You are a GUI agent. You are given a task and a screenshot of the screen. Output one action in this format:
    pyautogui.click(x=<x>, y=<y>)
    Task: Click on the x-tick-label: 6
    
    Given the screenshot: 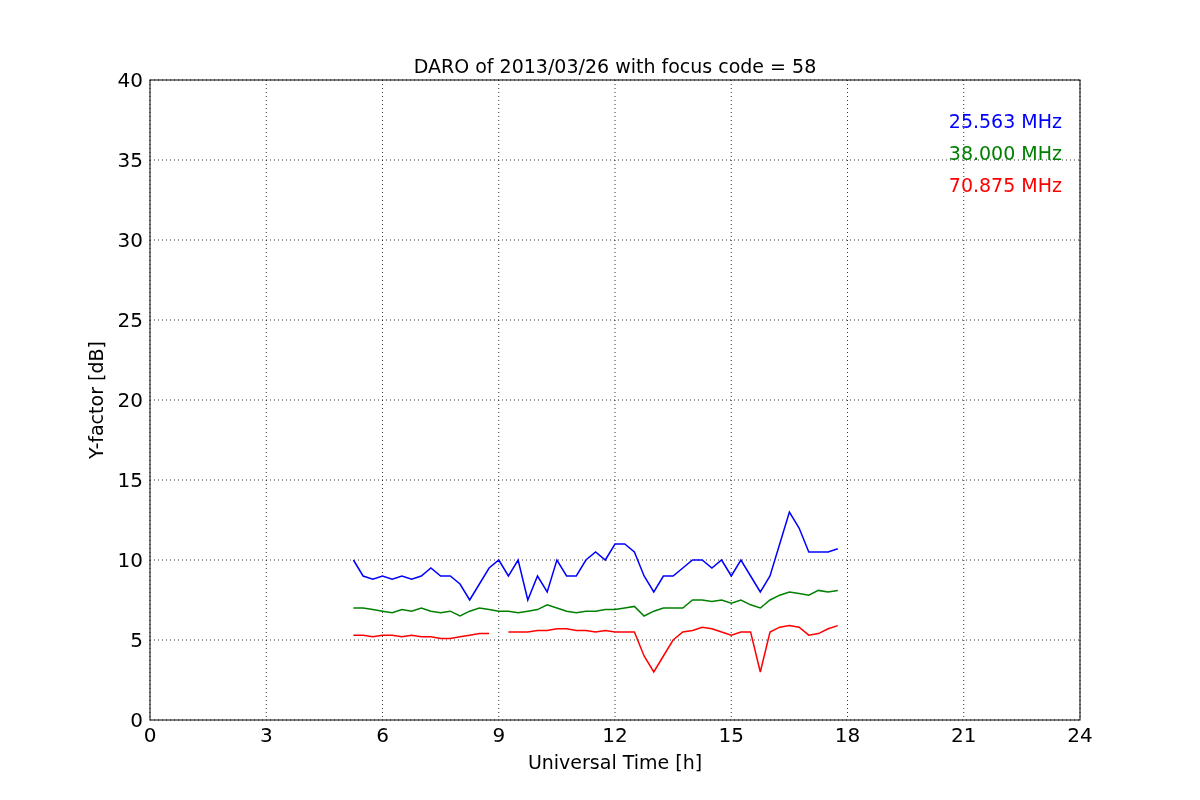 What is the action you would take?
    pyautogui.click(x=382, y=735)
    